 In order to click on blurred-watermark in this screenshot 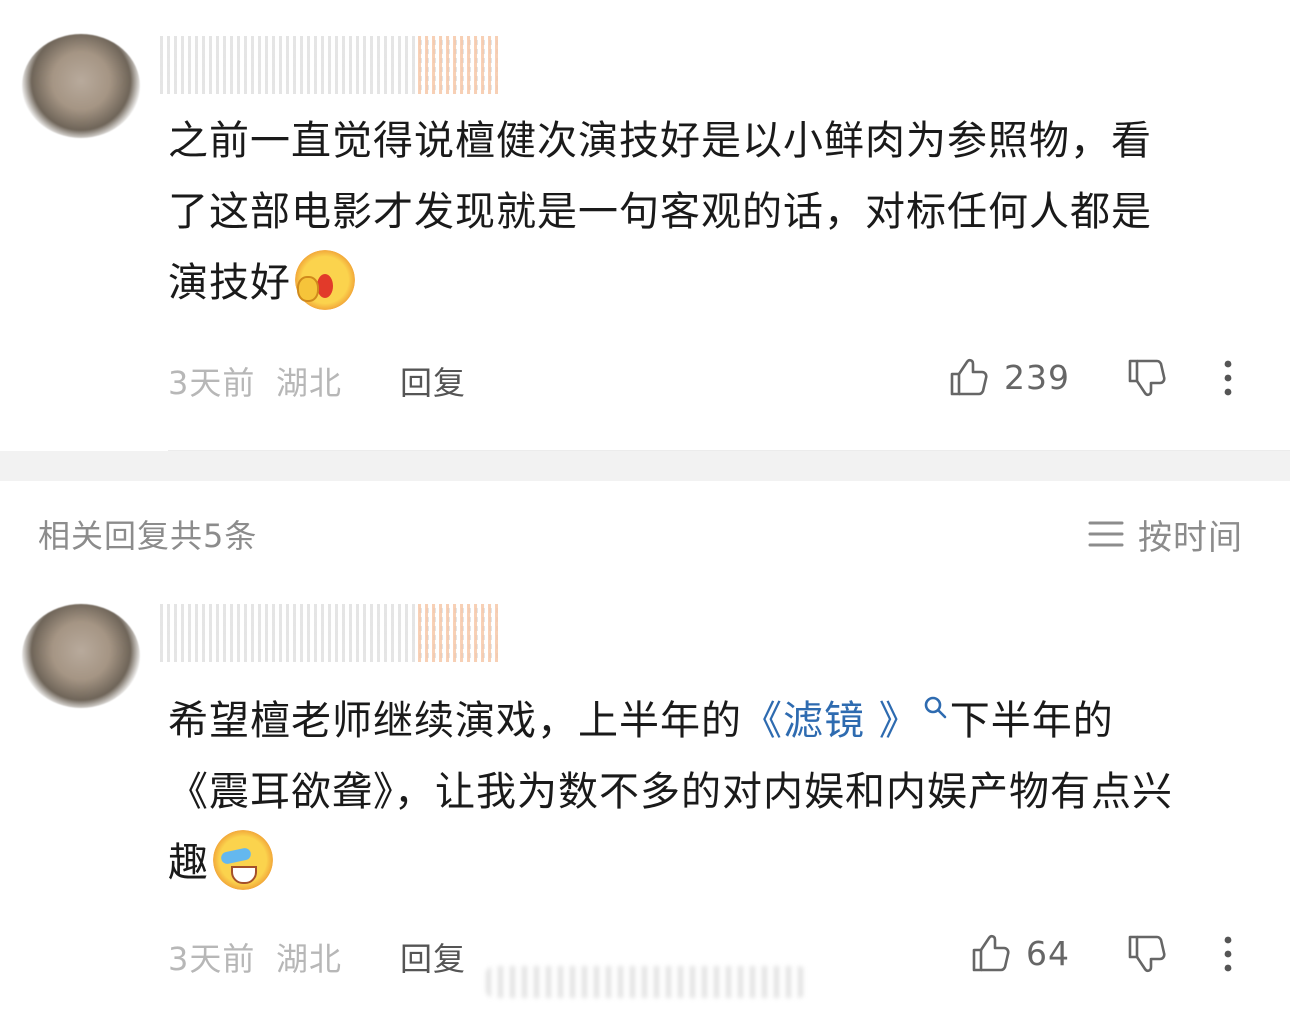, I will do `click(646, 982)`.